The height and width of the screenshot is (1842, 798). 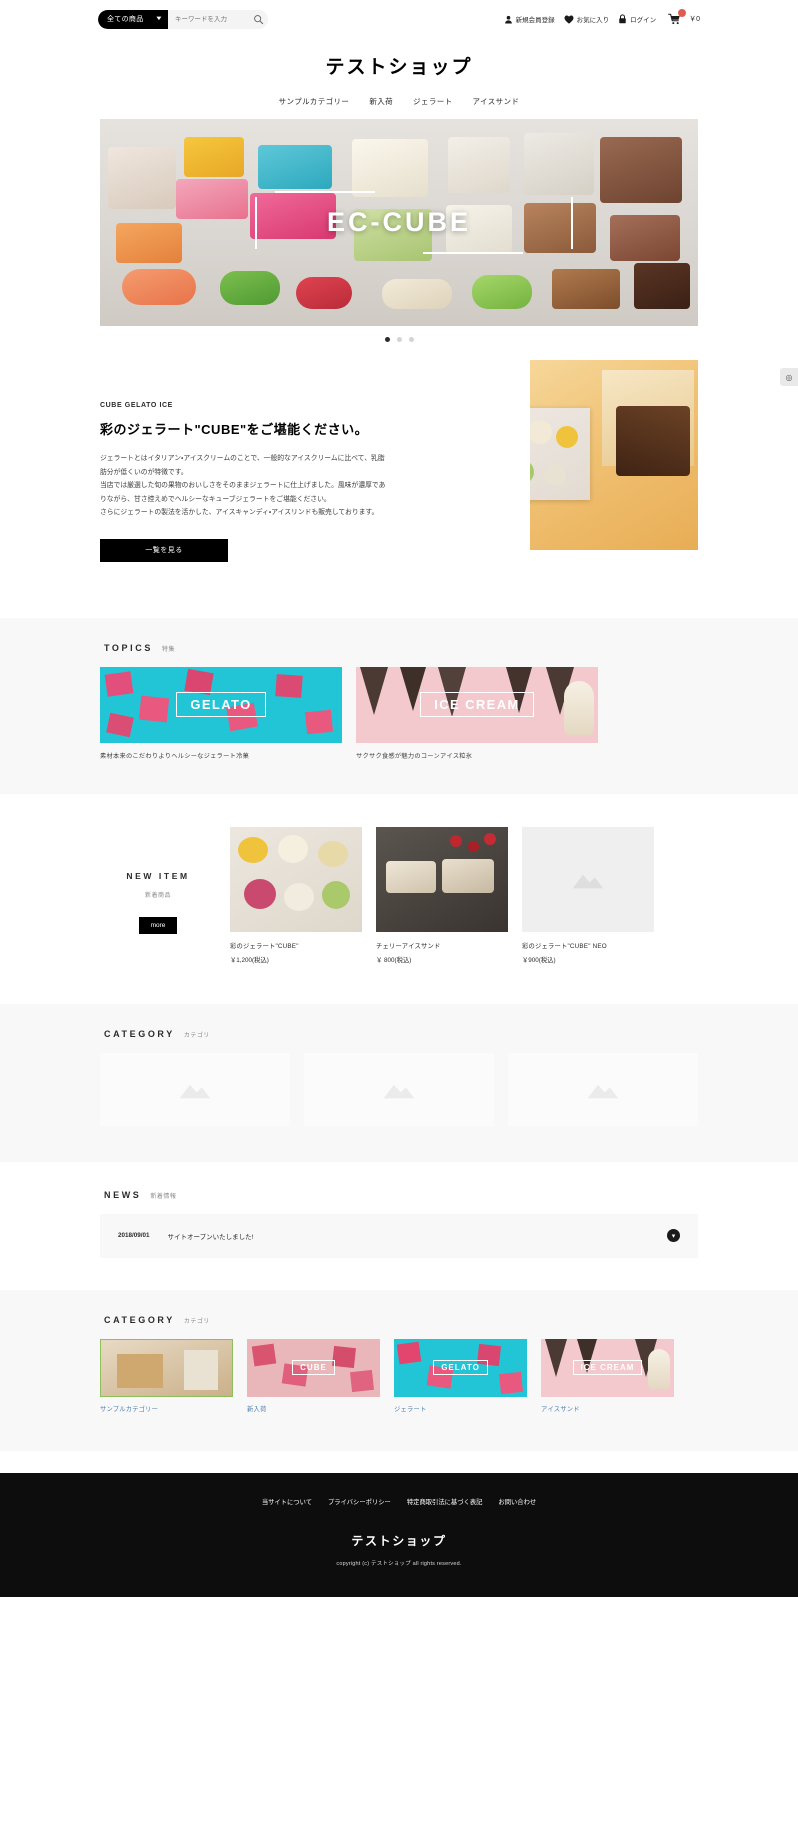 I want to click on category-photo-card-4: ICE CREAM アイスサンド, so click(x=607, y=1375).